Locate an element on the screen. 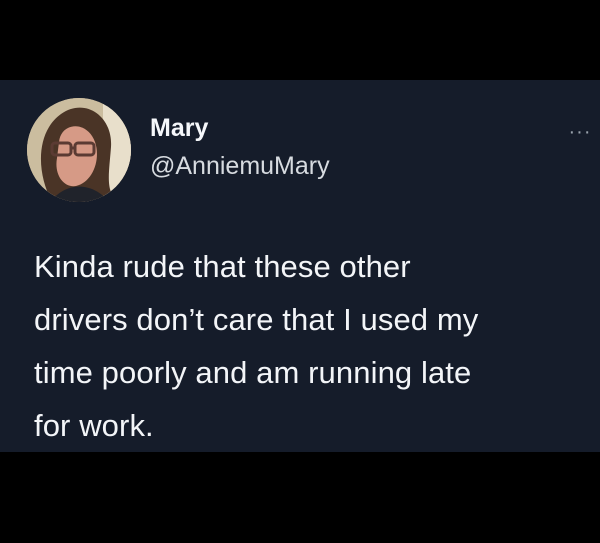 The width and height of the screenshot is (600, 543). avatar-image is located at coordinates (79, 150).